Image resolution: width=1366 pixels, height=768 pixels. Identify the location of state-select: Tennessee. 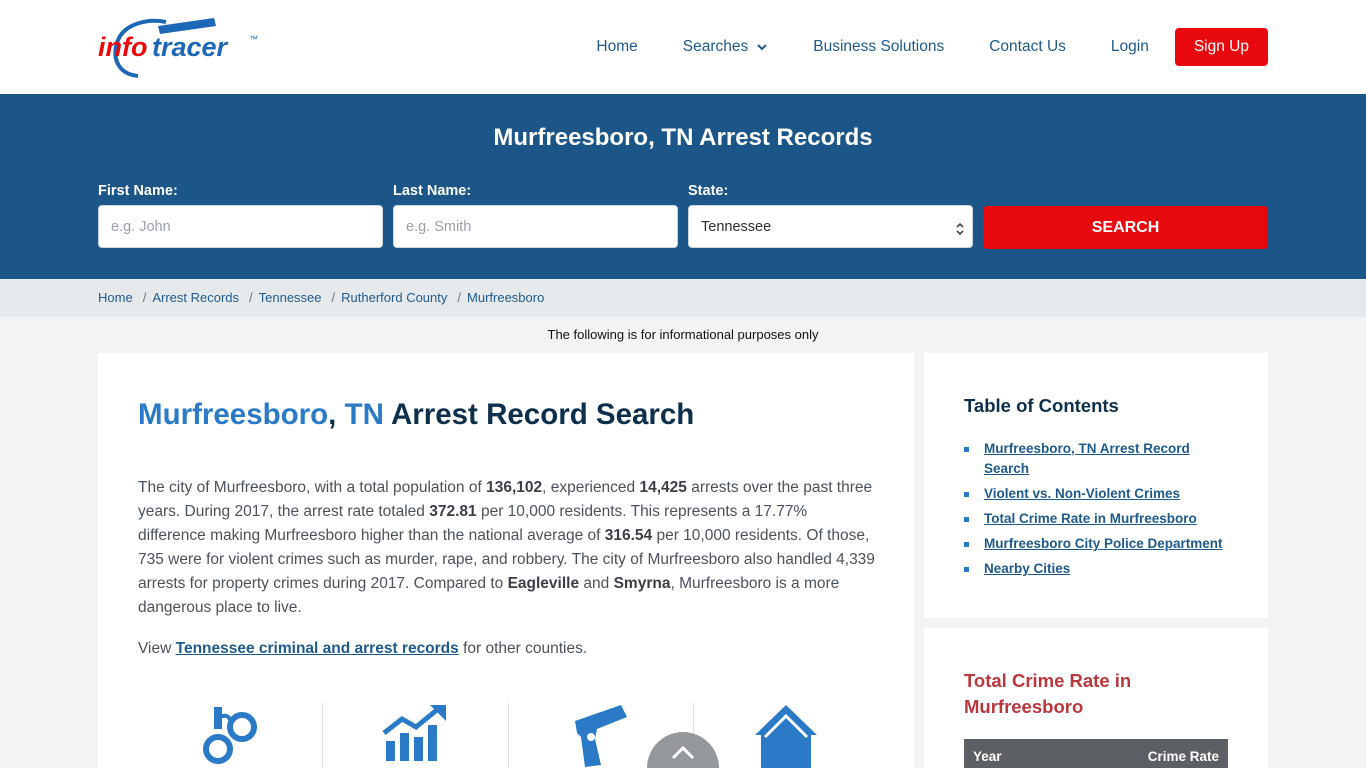
(830, 226).